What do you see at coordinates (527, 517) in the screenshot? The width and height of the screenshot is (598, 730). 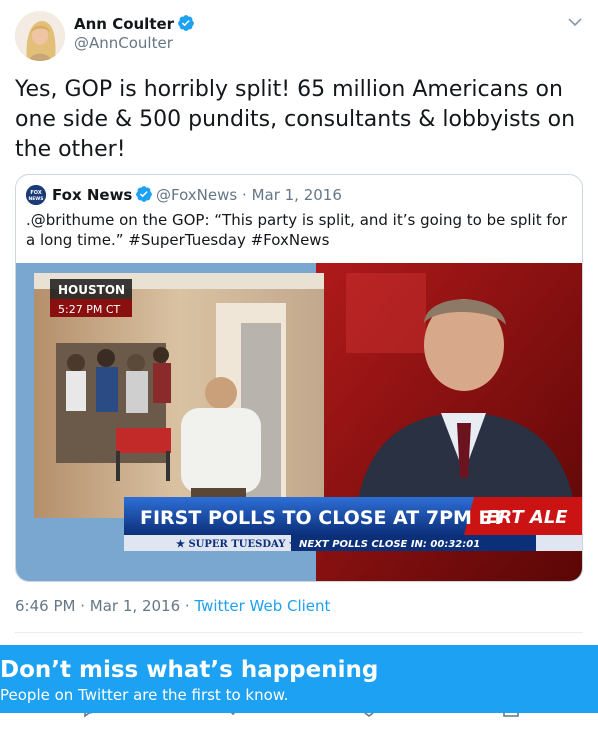 I see `media-alert: ERT ALE` at bounding box center [527, 517].